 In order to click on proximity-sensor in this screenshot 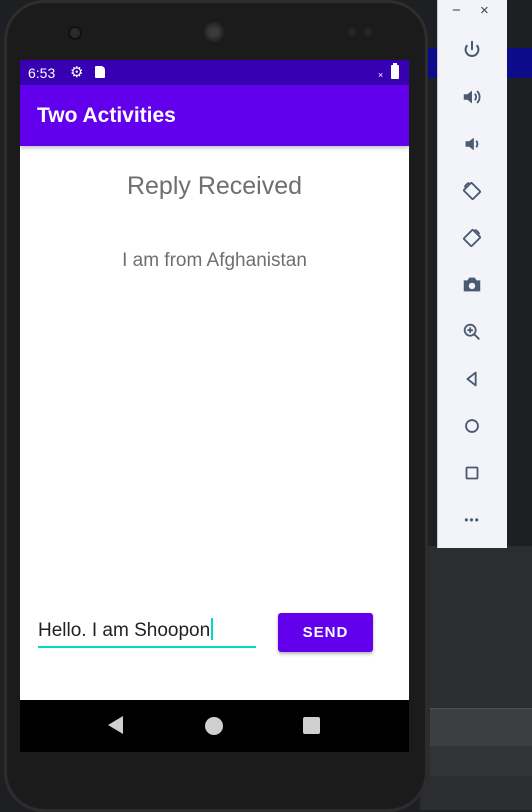, I will do `click(352, 32)`.